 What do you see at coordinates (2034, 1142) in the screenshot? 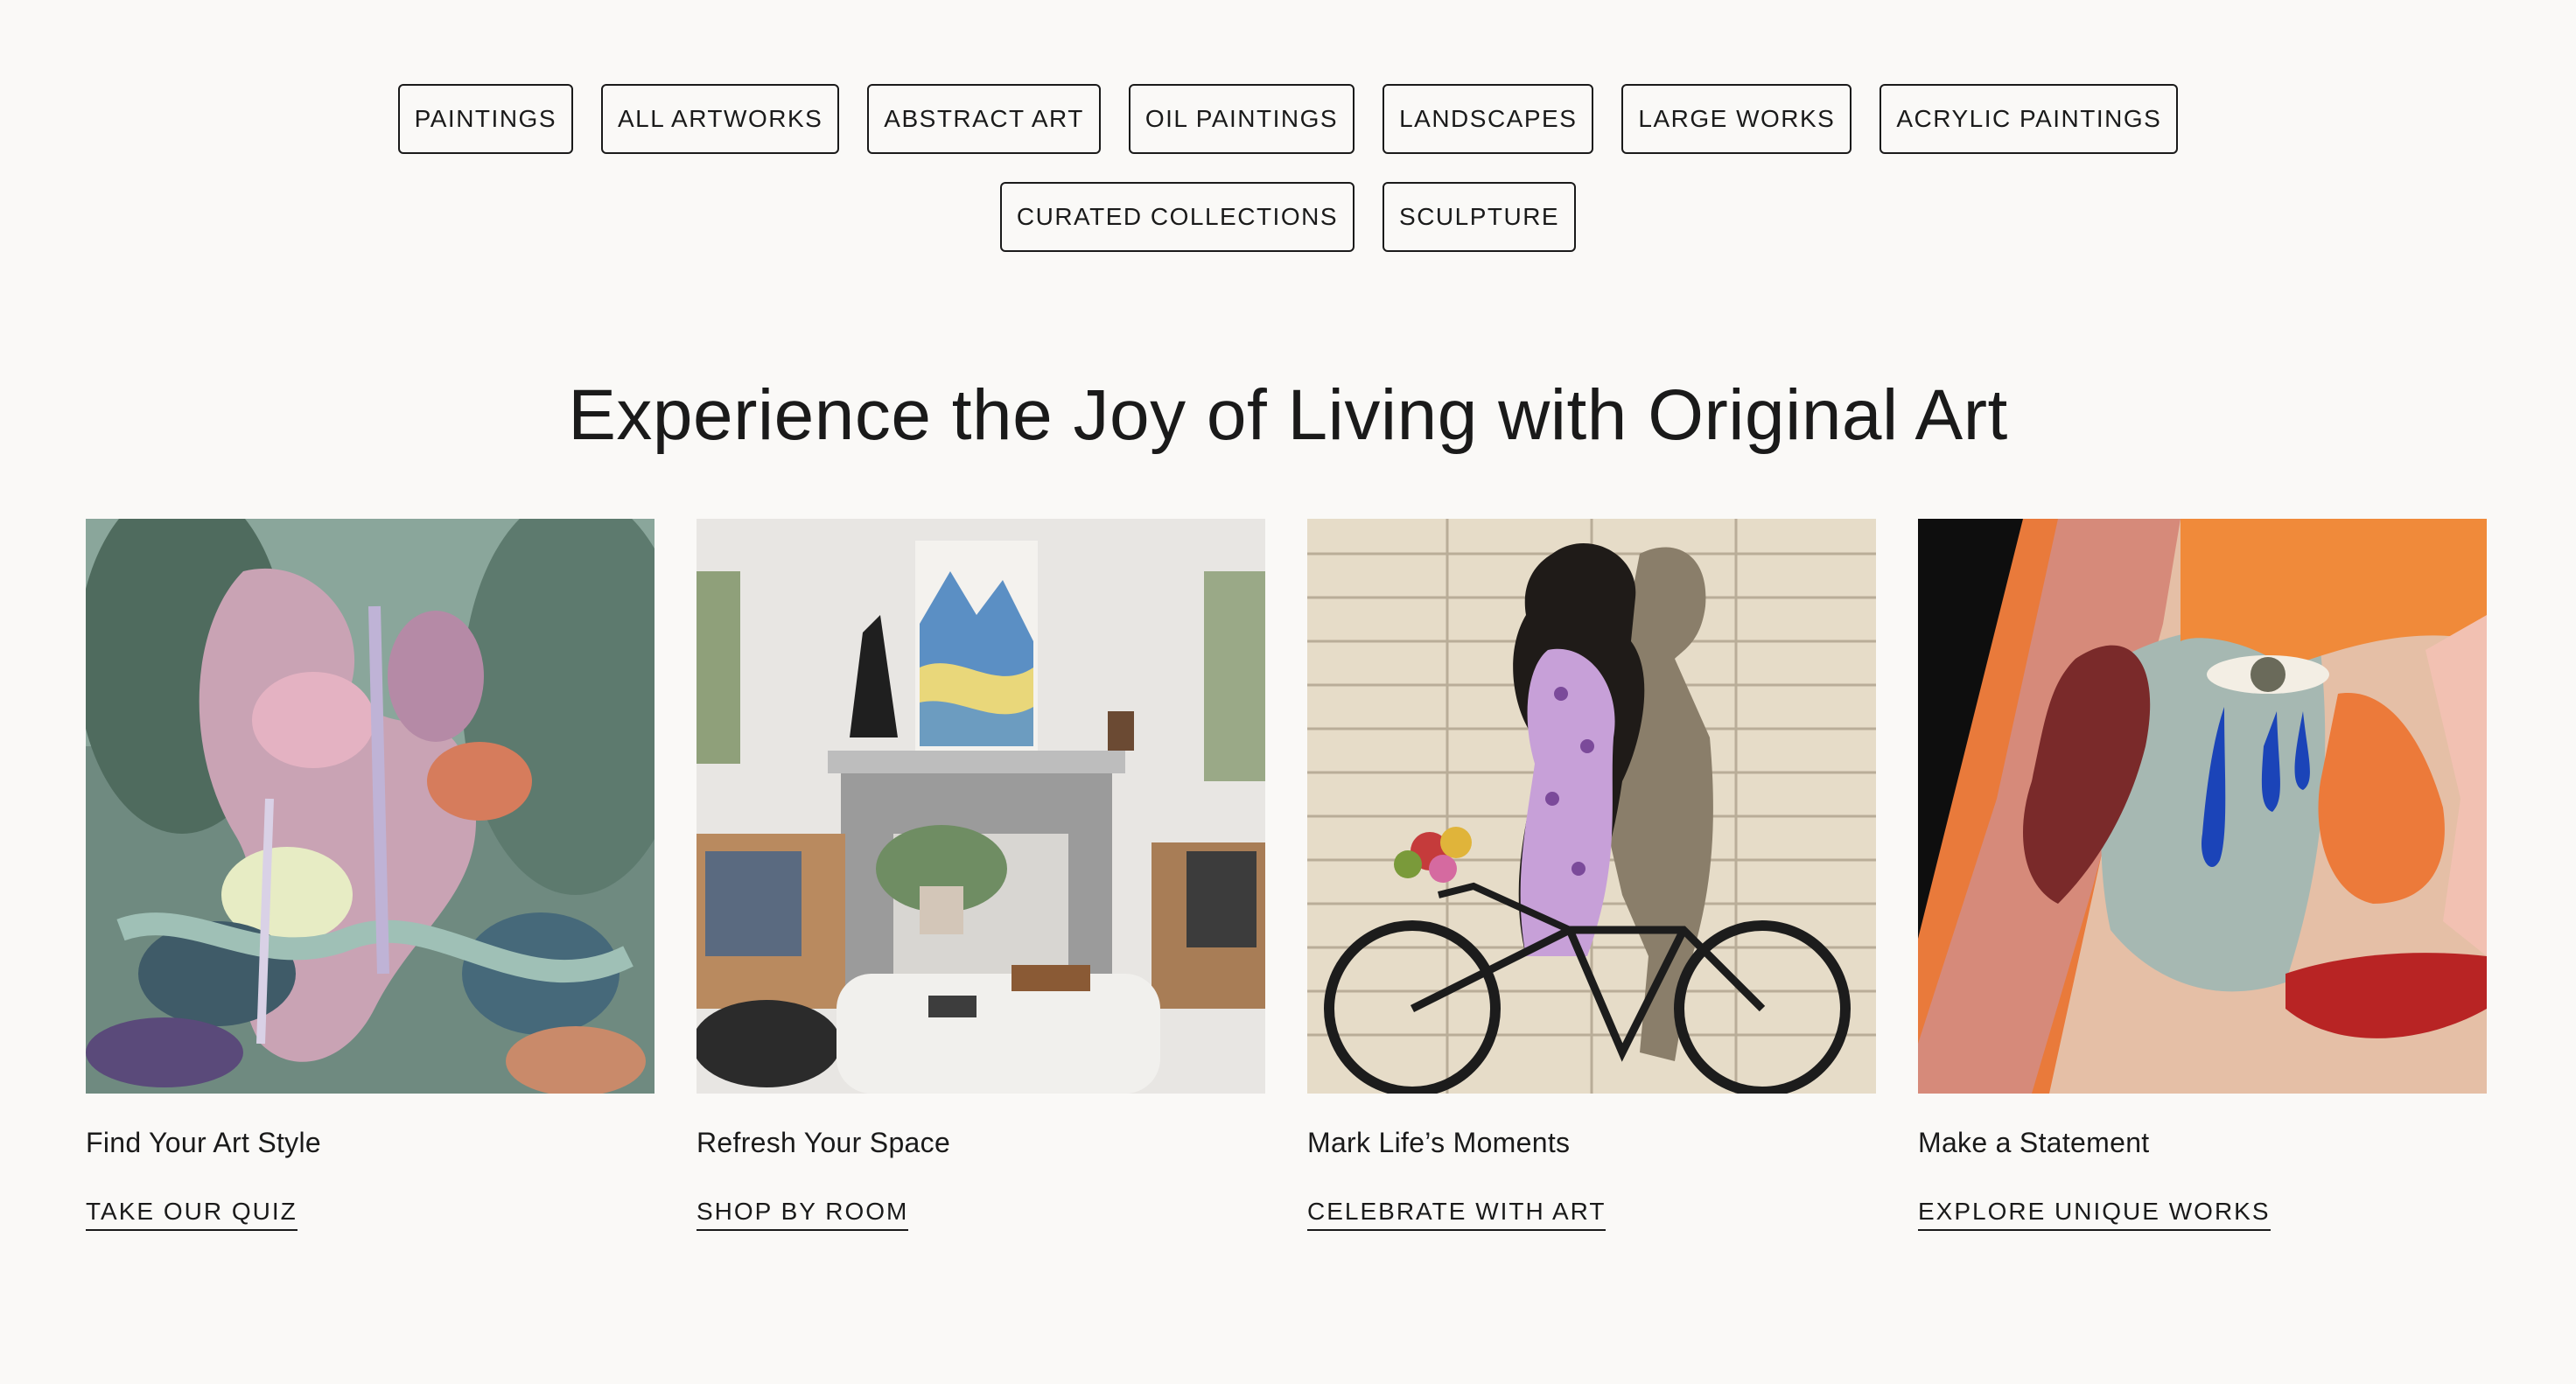
I see `card-title: Make a Statement` at bounding box center [2034, 1142].